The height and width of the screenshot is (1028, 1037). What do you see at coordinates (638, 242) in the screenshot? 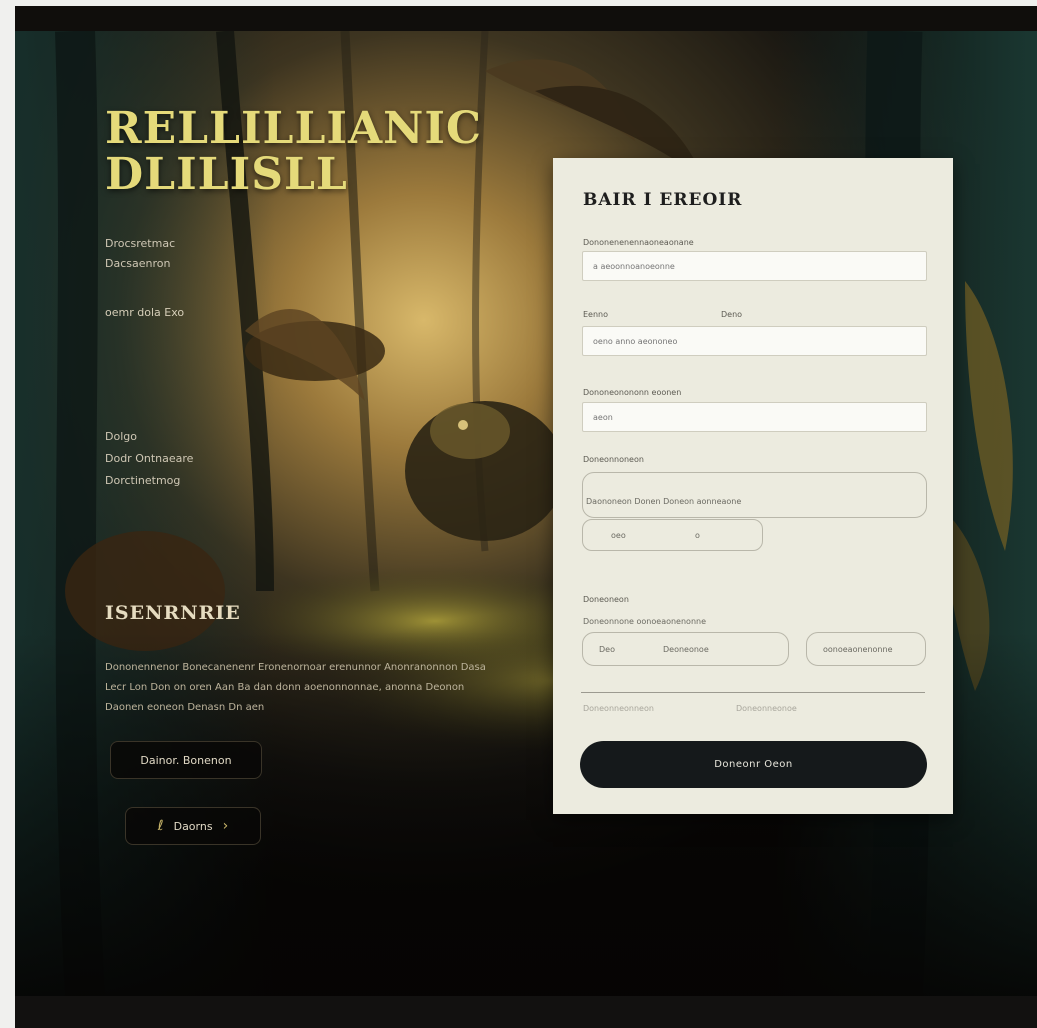
I see `field1-label: Dononenenennaoneaonane` at bounding box center [638, 242].